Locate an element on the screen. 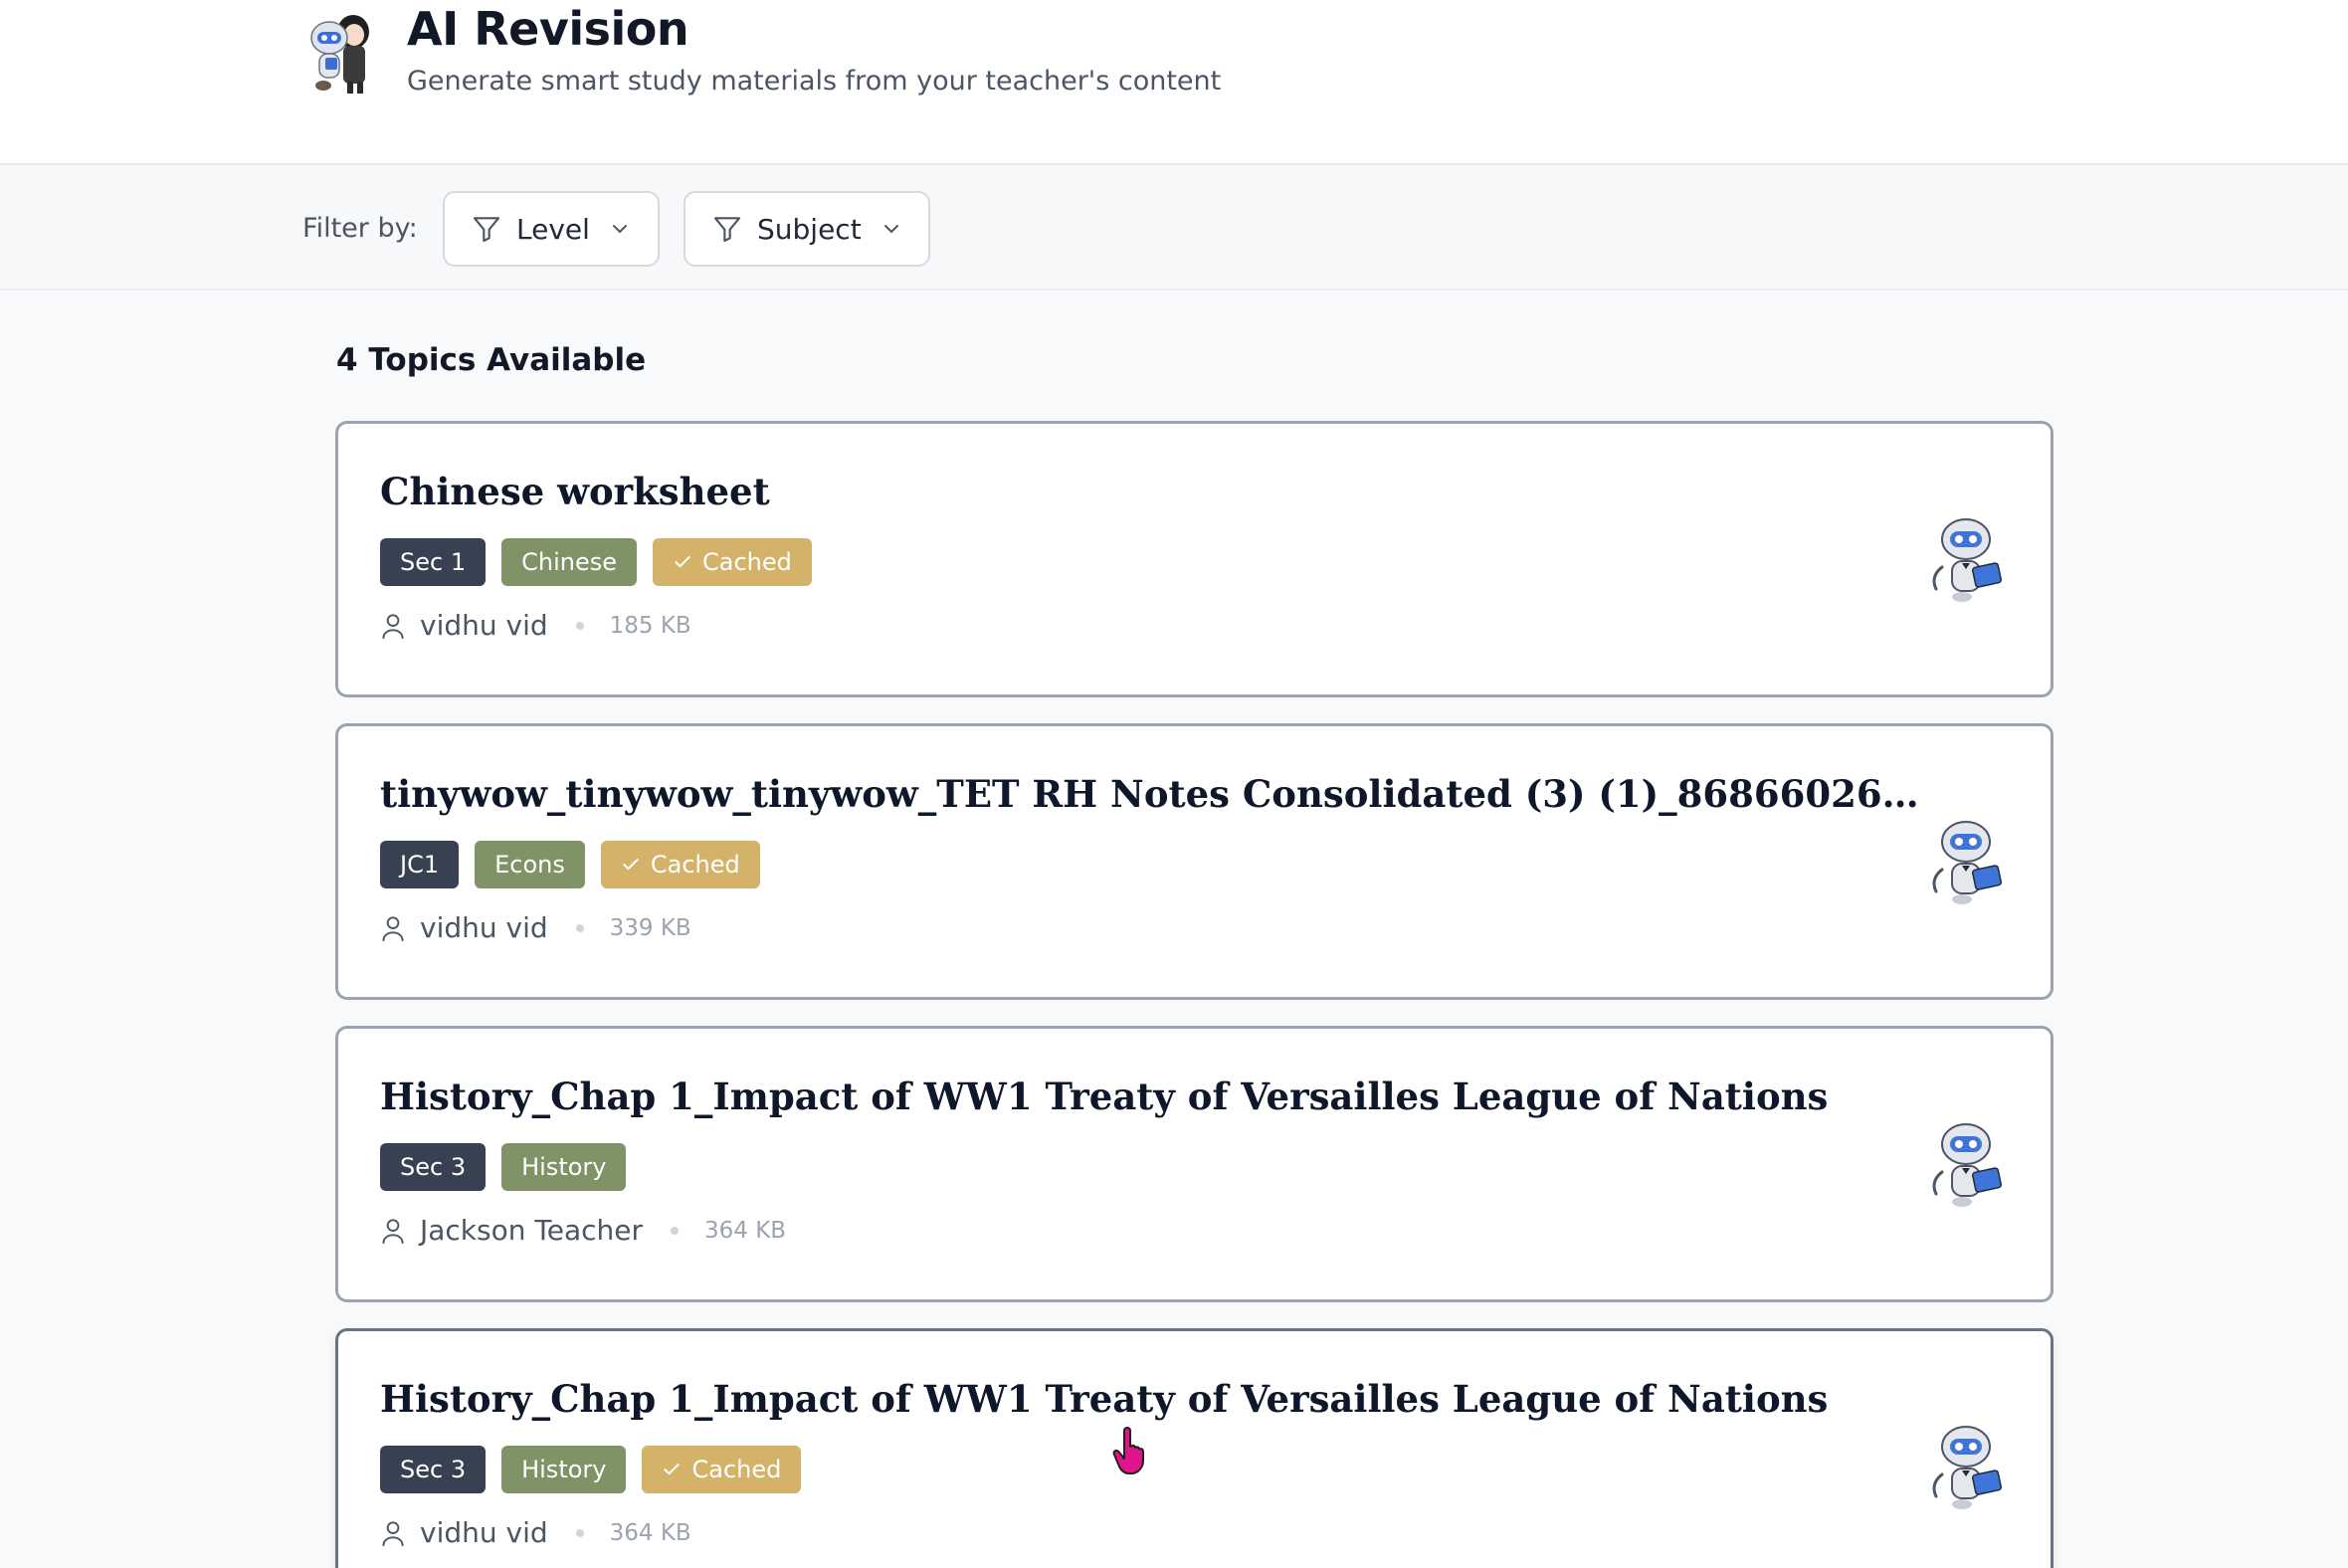  file-size: 185 KB is located at coordinates (650, 625).